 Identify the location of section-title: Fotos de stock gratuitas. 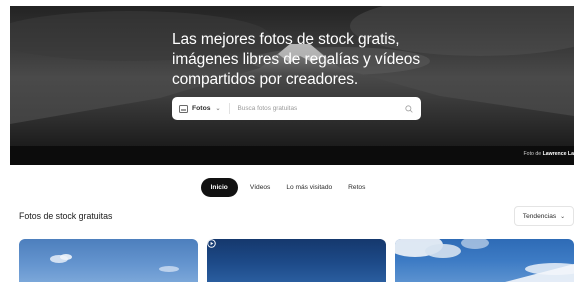
(66, 216).